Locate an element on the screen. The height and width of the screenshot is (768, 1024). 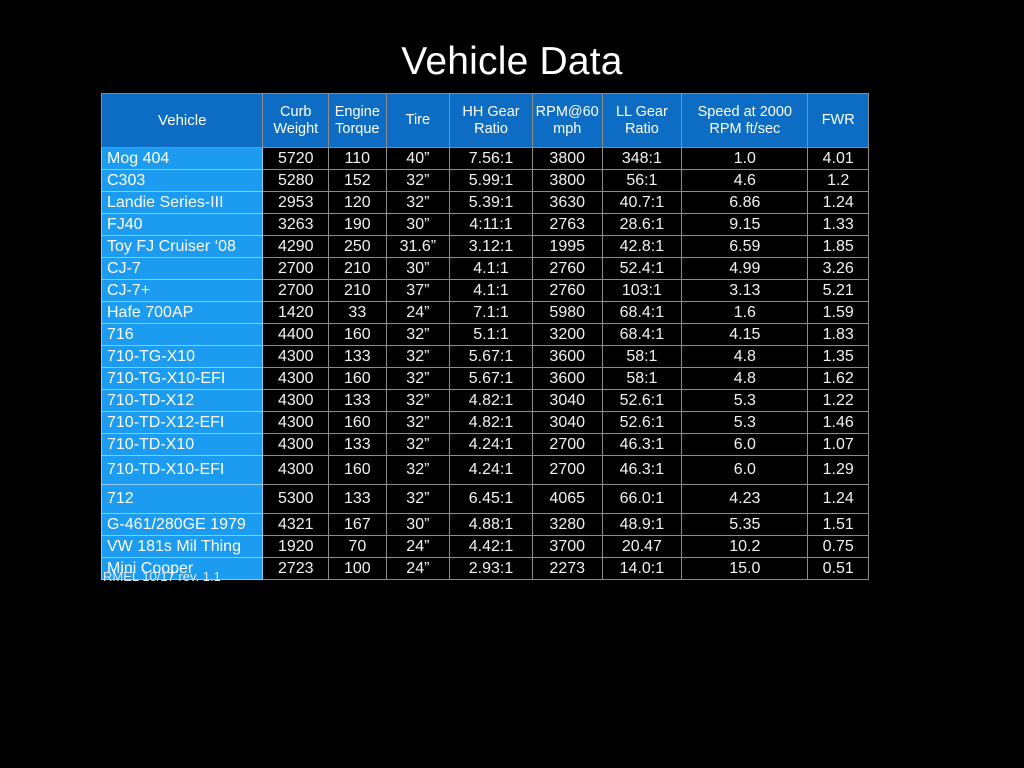
cell-engine-torque: 133 is located at coordinates (357, 356).